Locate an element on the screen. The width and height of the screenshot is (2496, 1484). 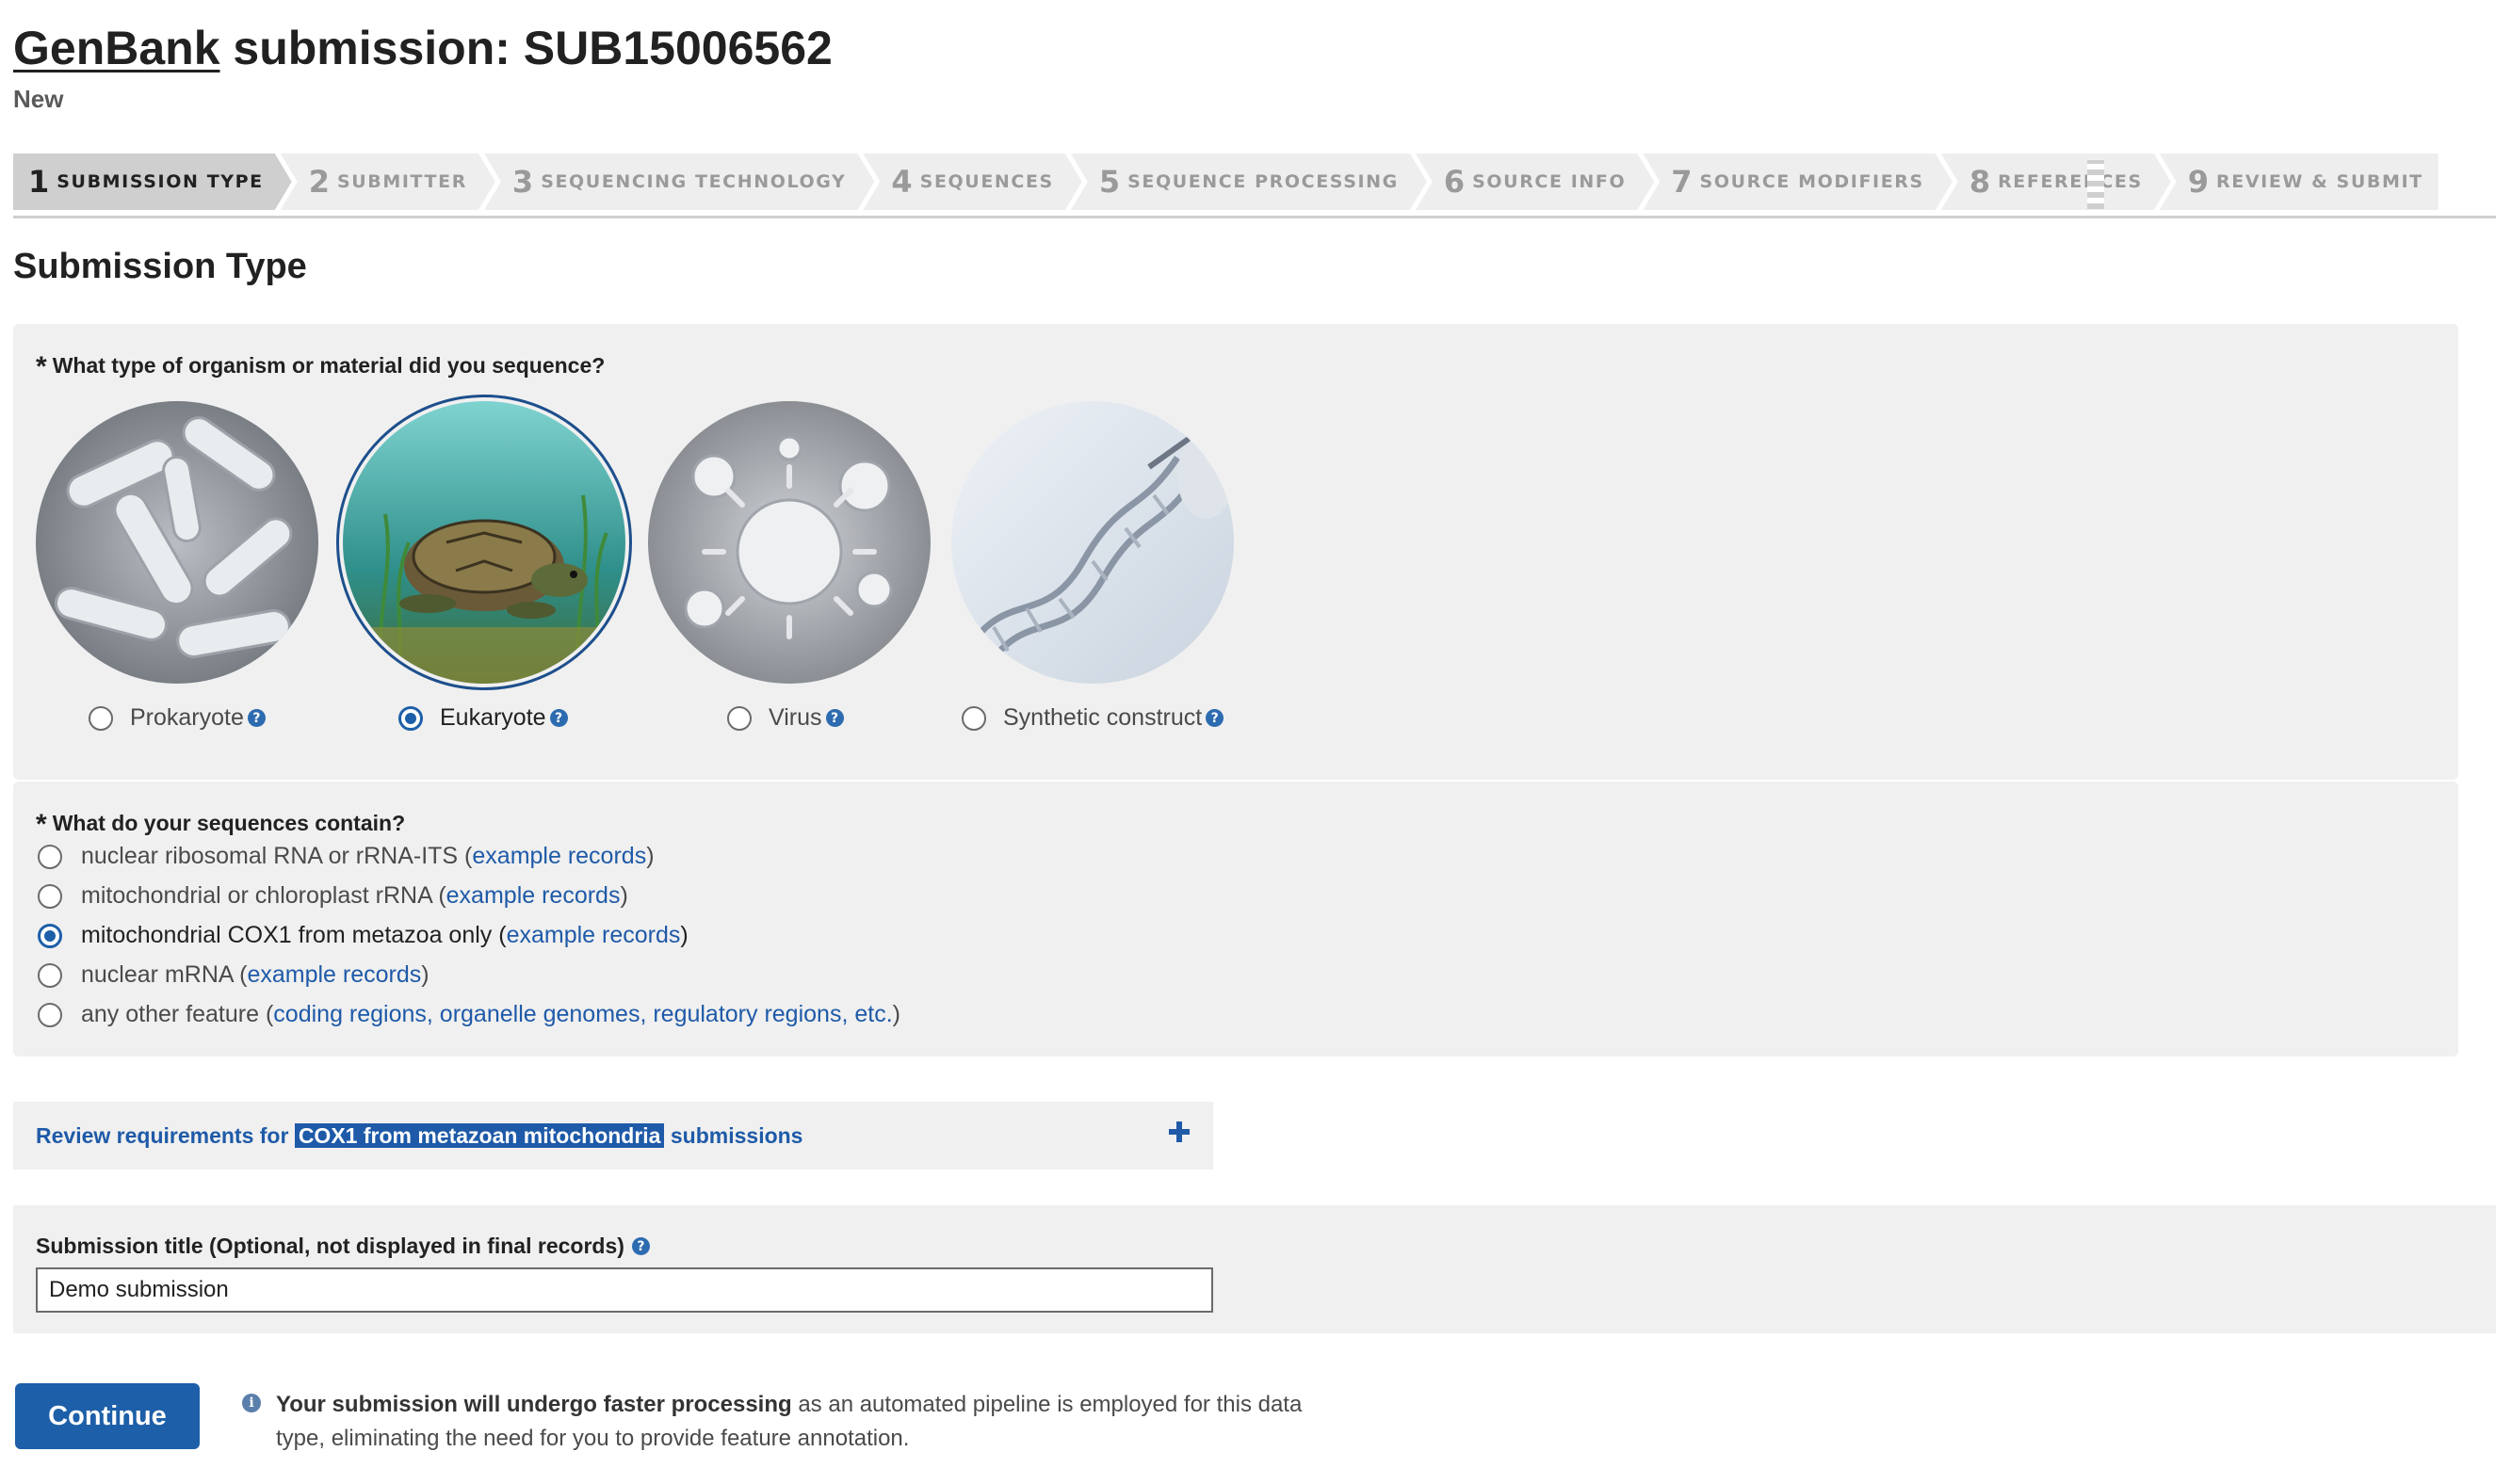
step-wizard-tail is located at coordinates (2095, 185).